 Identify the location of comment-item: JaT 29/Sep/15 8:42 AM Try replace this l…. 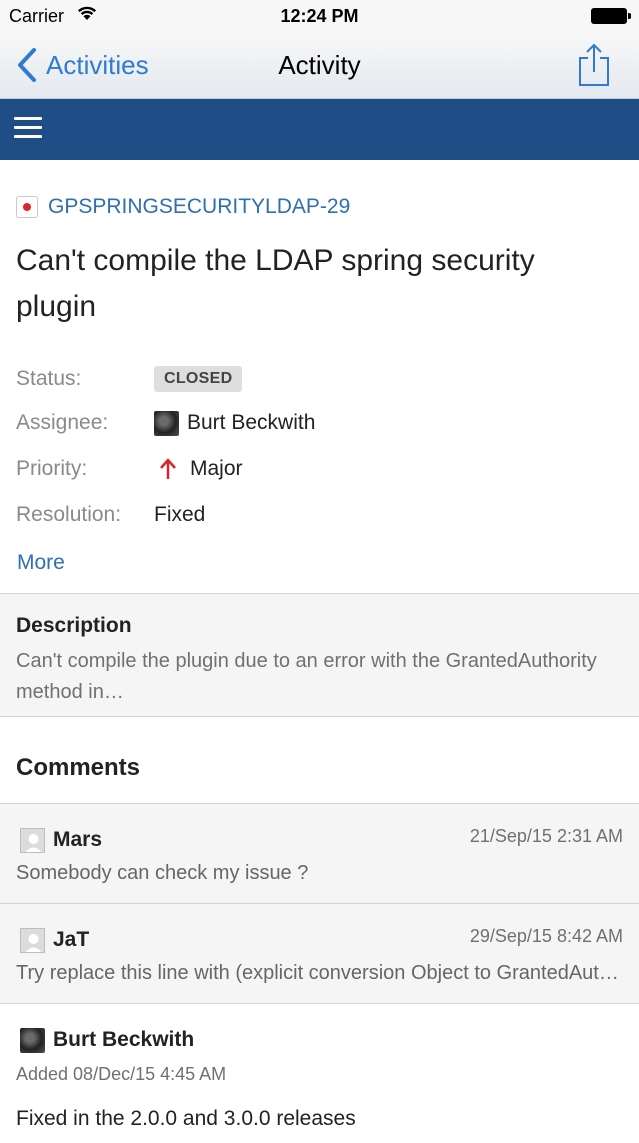
(319, 953).